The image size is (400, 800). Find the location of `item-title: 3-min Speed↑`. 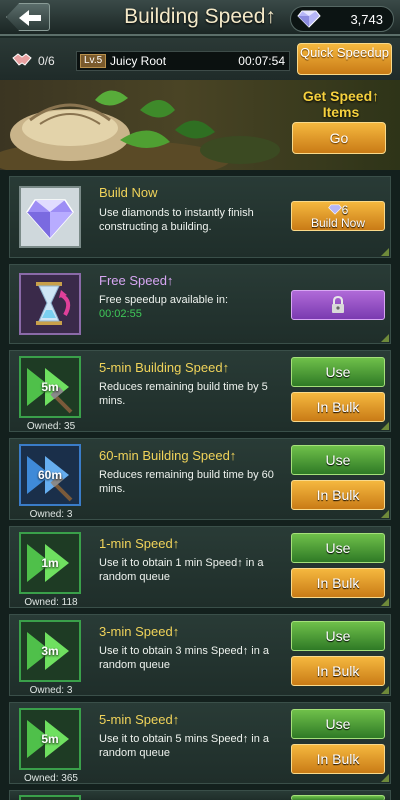

item-title: 3-min Speed↑ is located at coordinates (139, 631).